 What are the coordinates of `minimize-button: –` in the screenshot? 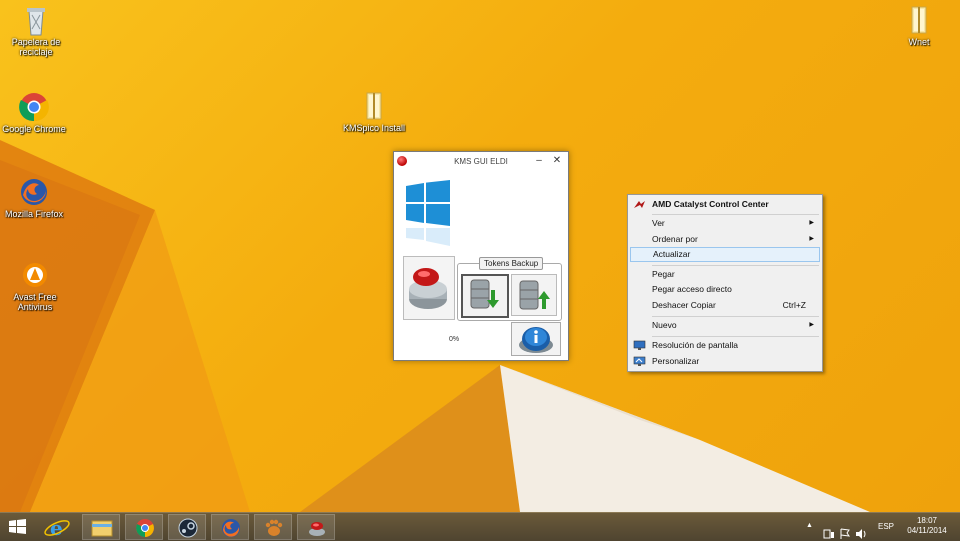 It's located at (539, 161).